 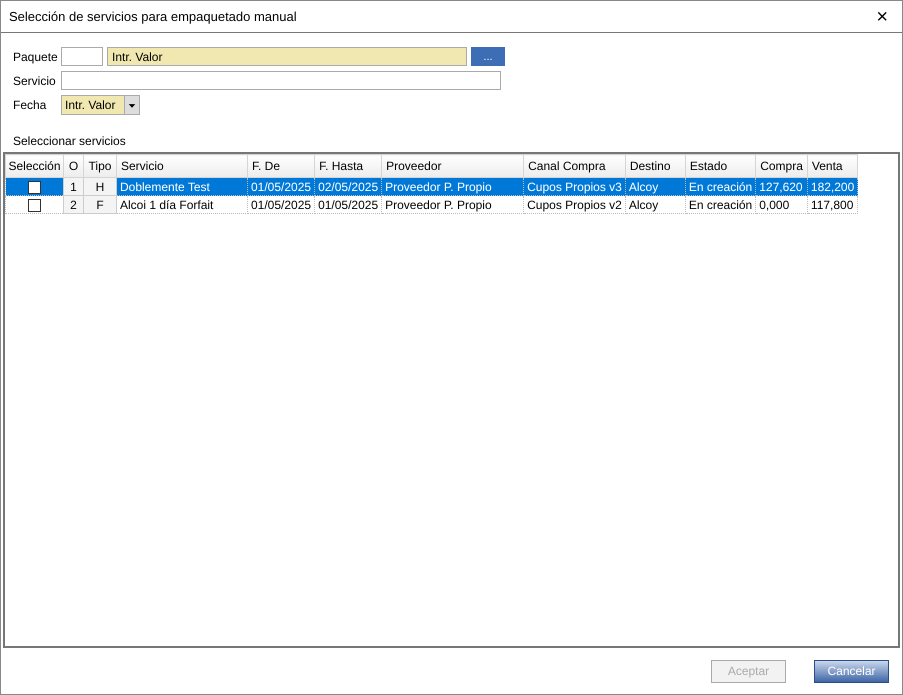 I want to click on service-field, so click(x=281, y=80).